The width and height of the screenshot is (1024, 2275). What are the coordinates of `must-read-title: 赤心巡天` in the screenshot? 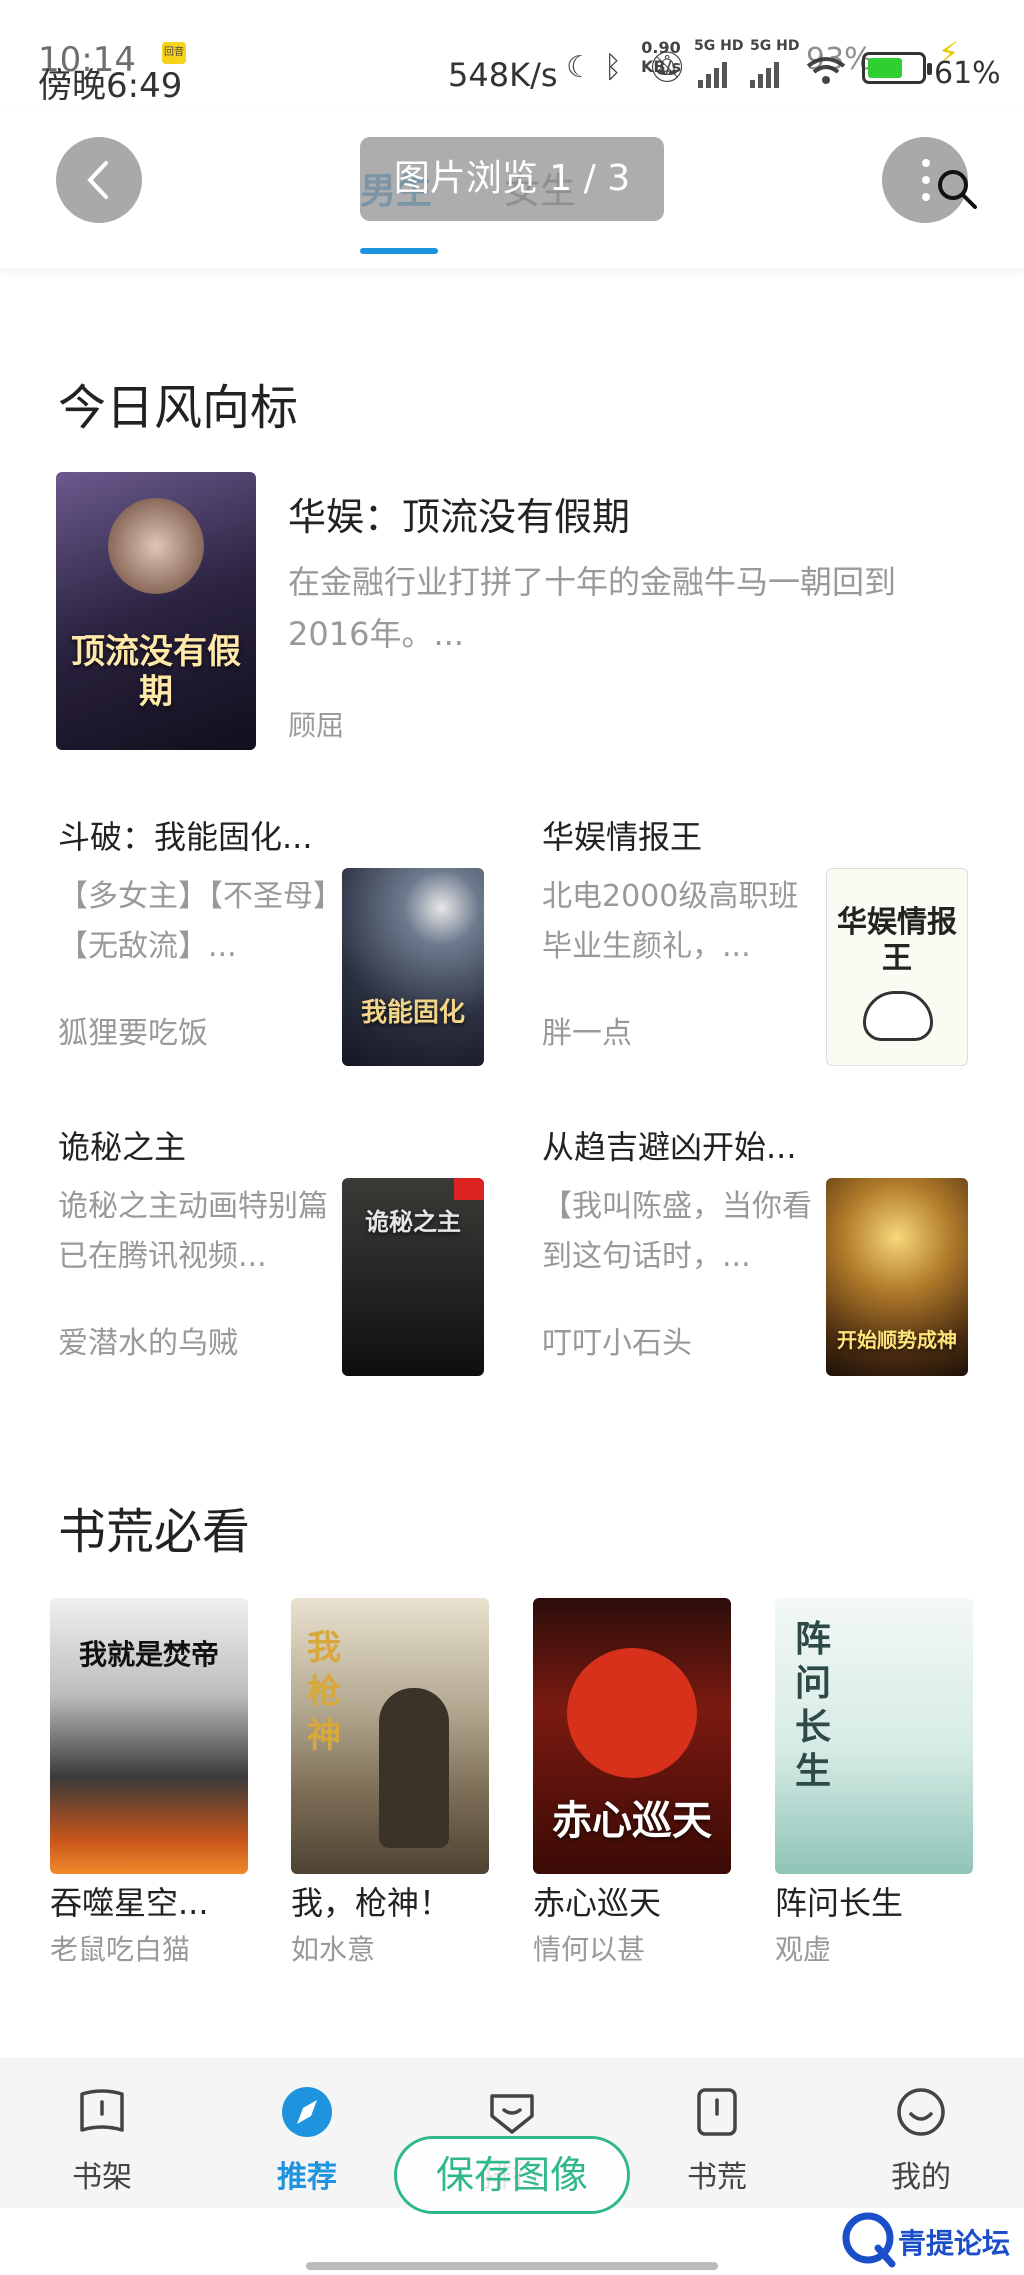 It's located at (597, 1901).